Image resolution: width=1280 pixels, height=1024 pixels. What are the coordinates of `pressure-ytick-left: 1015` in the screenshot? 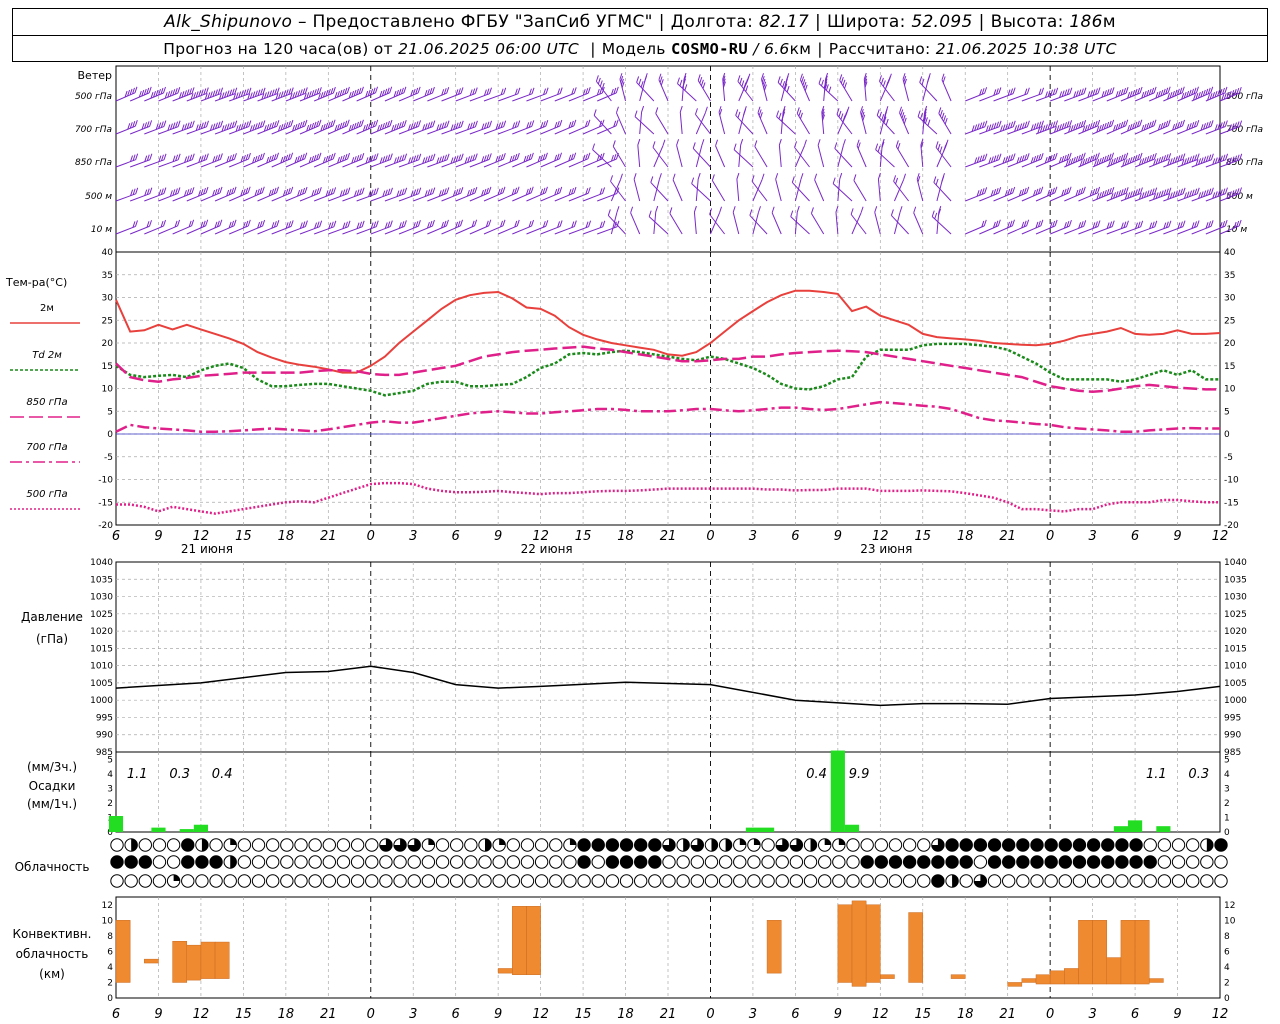 It's located at (101, 649).